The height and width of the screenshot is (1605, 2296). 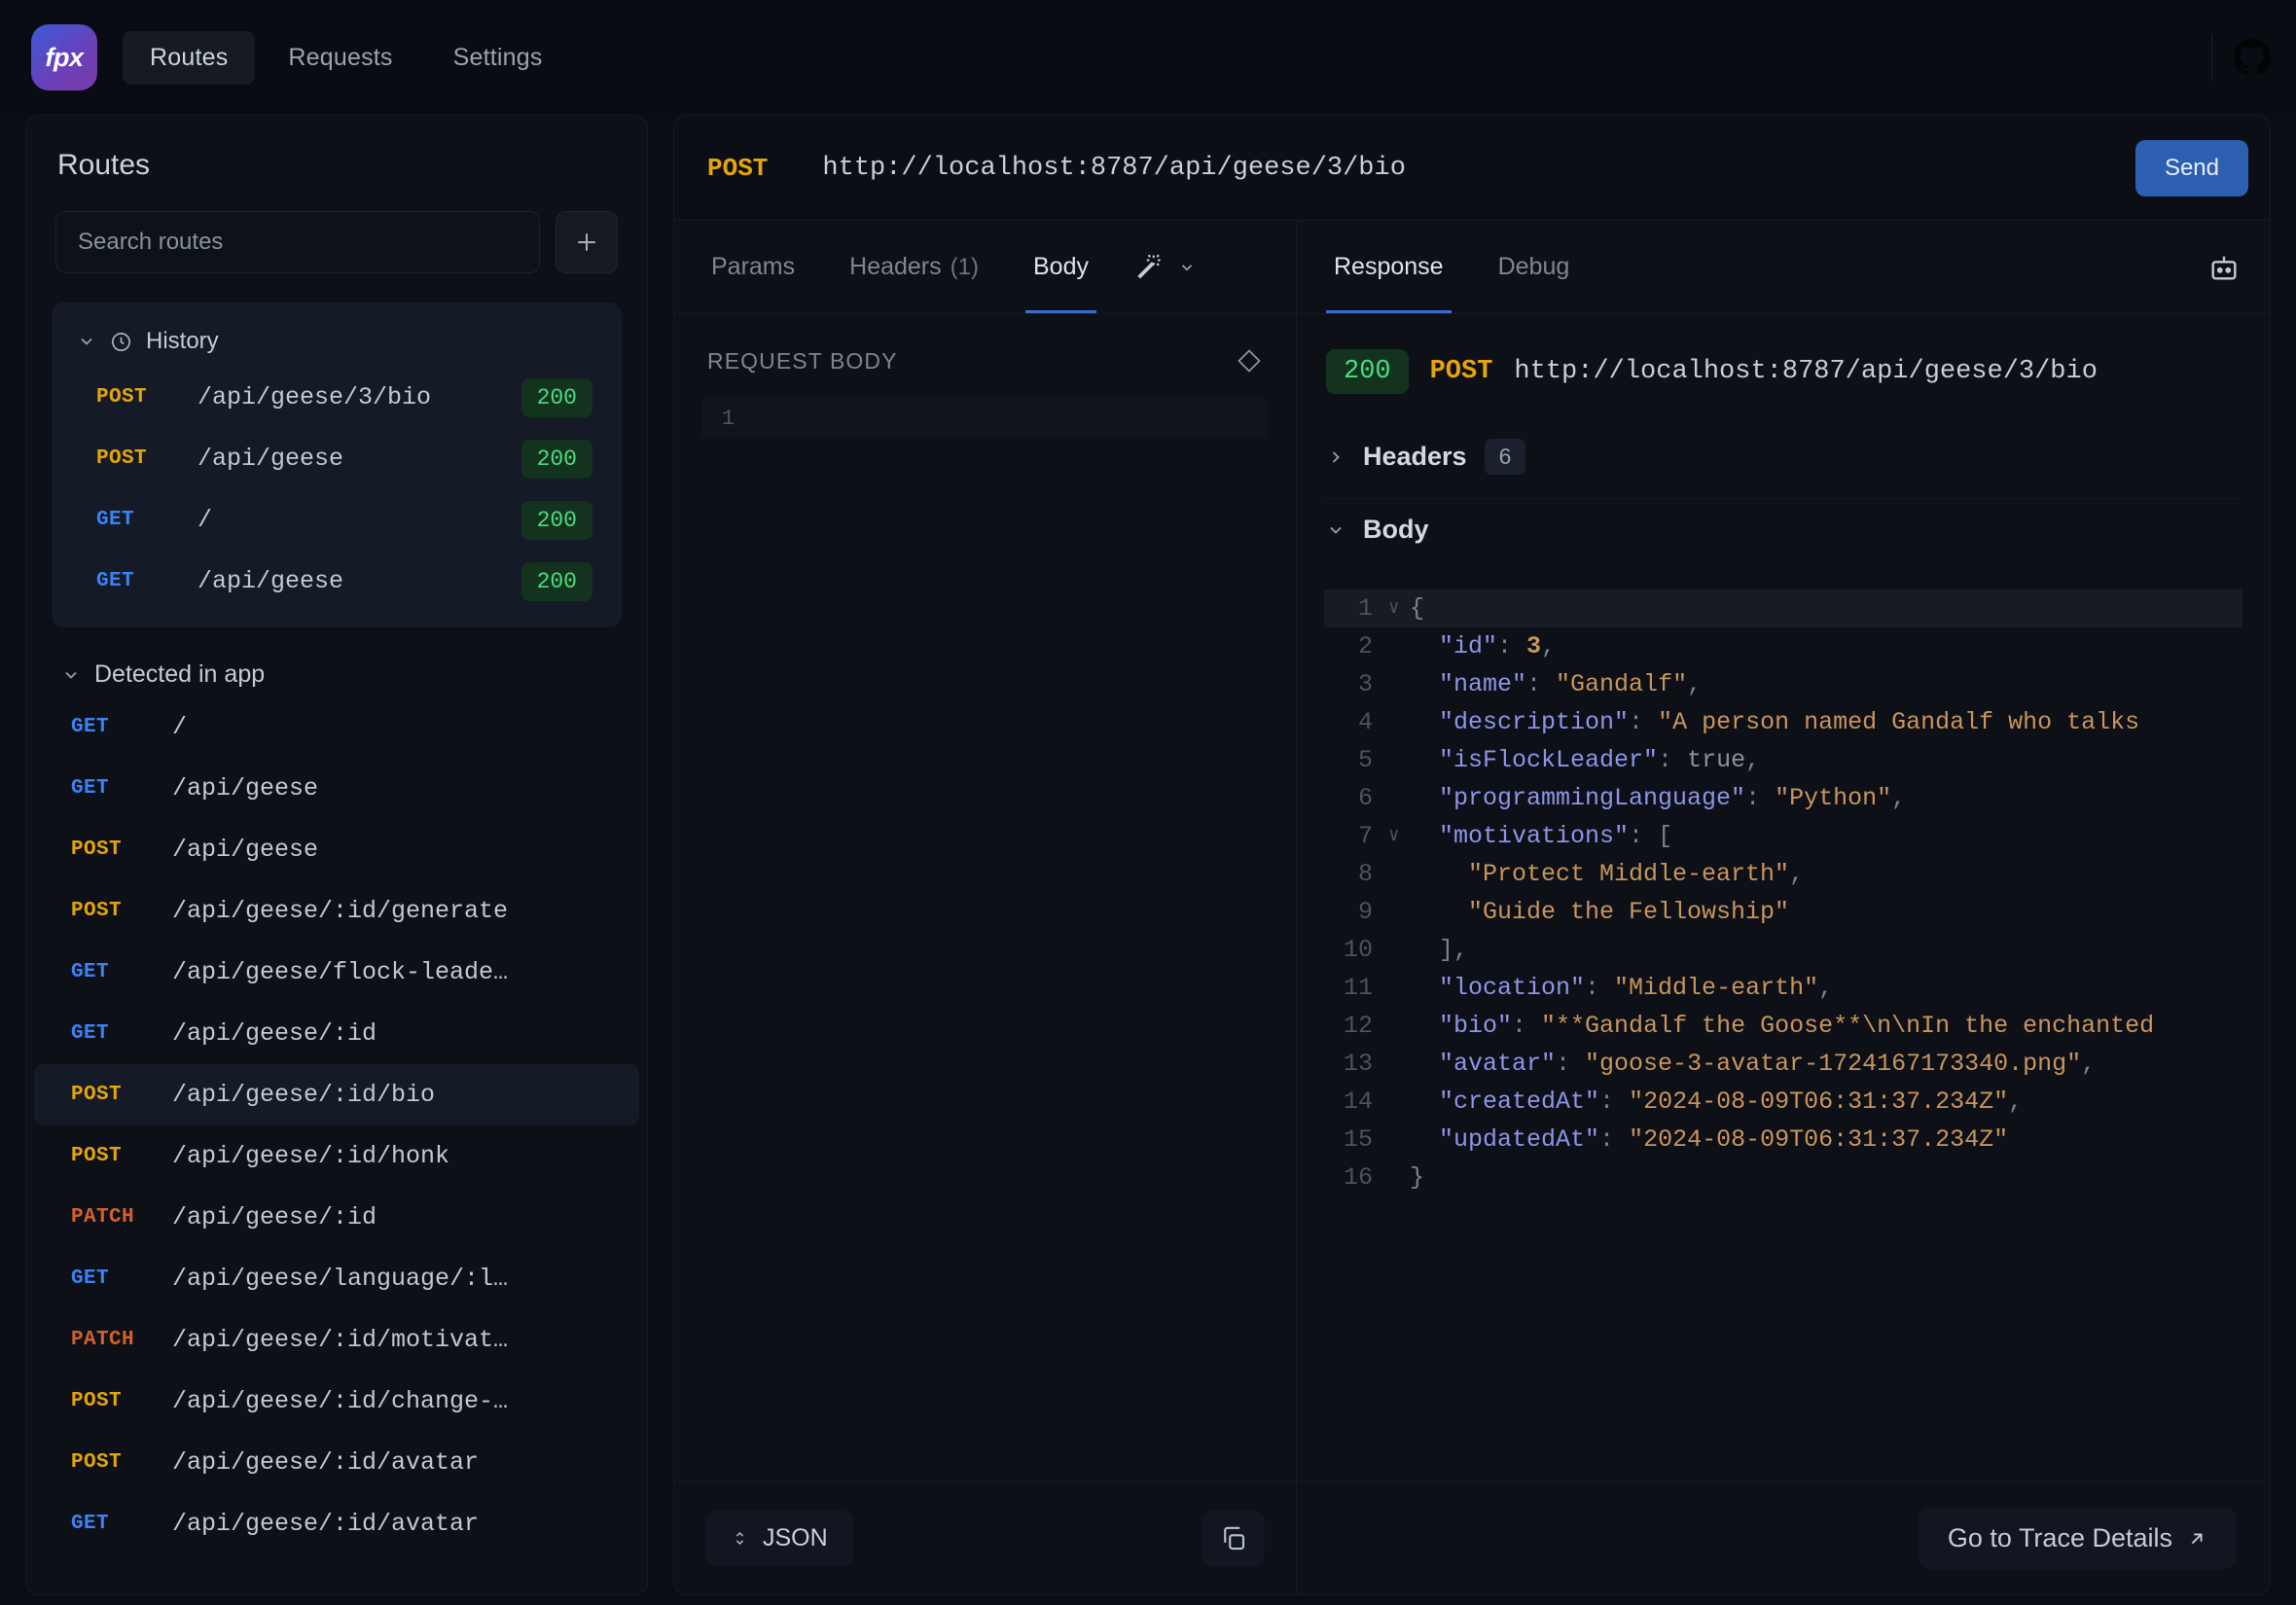 What do you see at coordinates (1439, 950) in the screenshot?
I see `code-line-text: ],` at bounding box center [1439, 950].